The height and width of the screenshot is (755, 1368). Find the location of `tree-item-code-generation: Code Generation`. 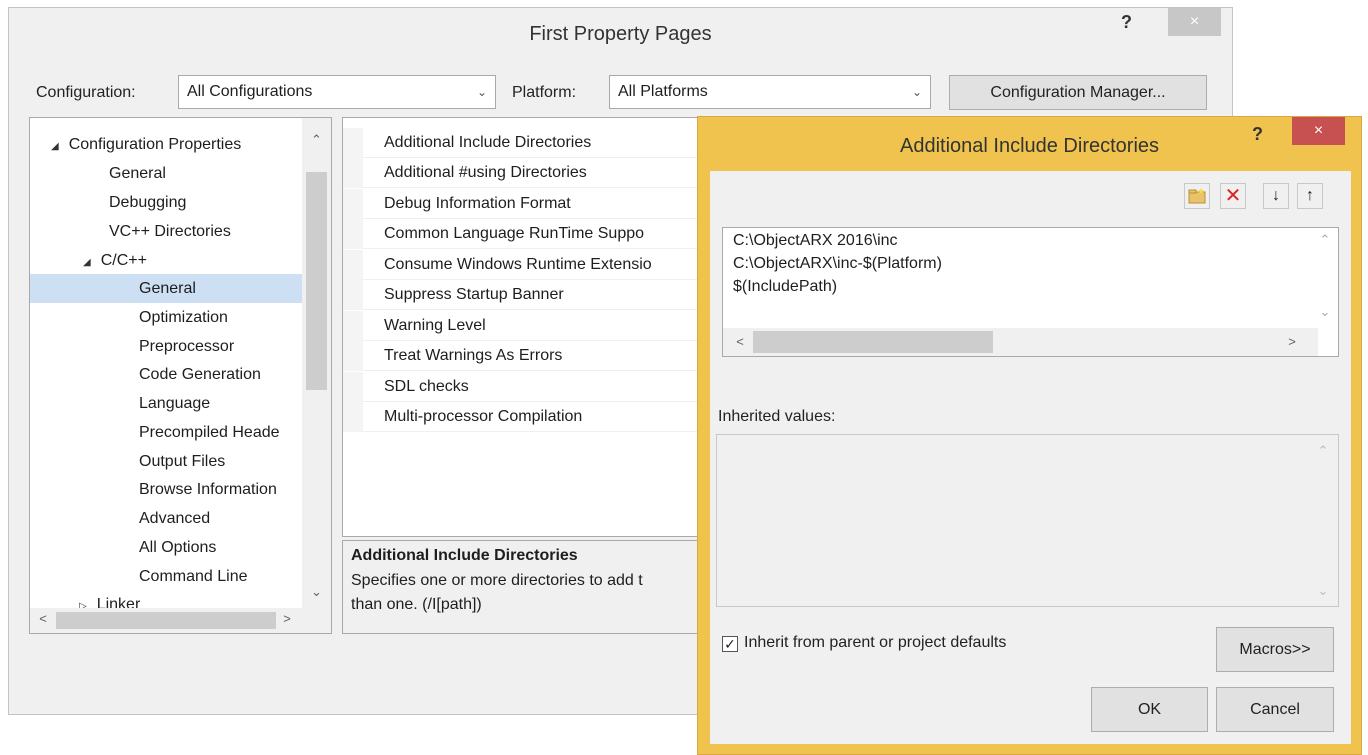

tree-item-code-generation: Code Generation is located at coordinates (200, 374).